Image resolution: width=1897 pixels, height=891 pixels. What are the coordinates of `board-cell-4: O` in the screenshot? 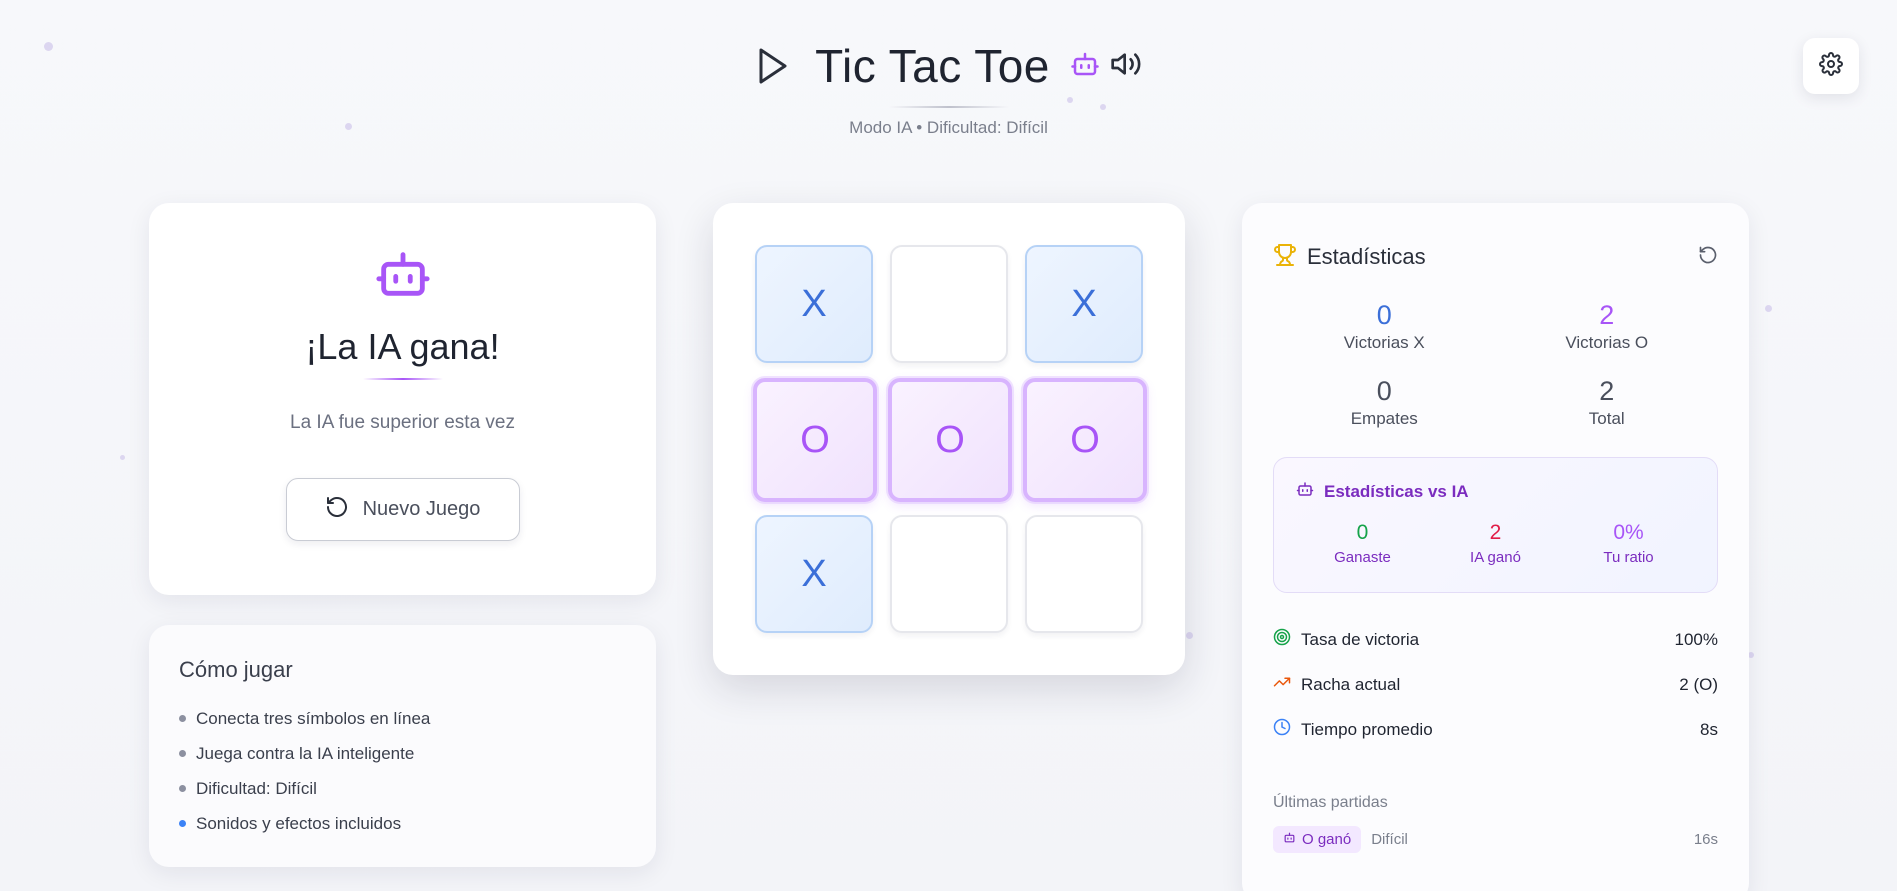 It's located at (815, 440).